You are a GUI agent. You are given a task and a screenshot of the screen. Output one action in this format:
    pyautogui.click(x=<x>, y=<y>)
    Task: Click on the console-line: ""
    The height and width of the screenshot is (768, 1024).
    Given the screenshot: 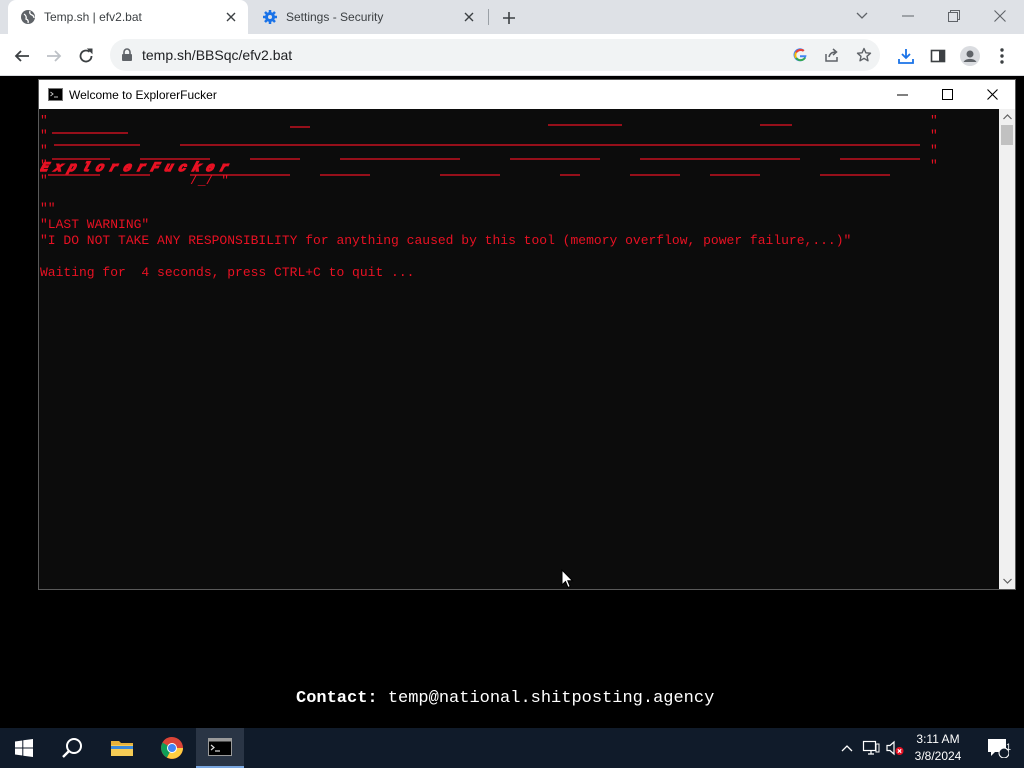 What is the action you would take?
    pyautogui.click(x=48, y=208)
    